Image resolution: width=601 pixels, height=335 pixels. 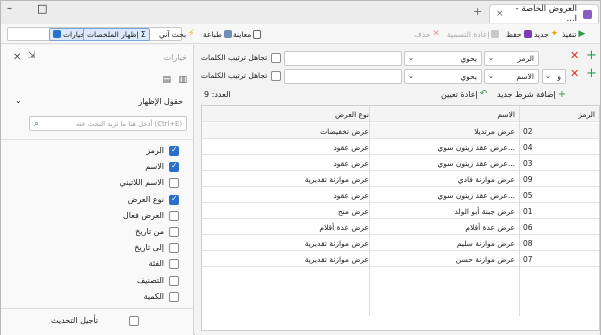 I want to click on cell-code: 03, so click(x=528, y=163).